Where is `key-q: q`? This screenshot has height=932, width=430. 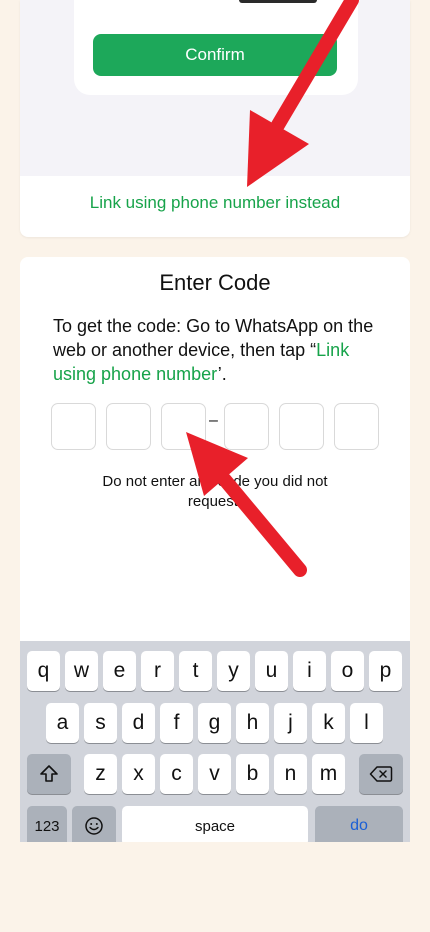
key-q: q is located at coordinates (43, 671).